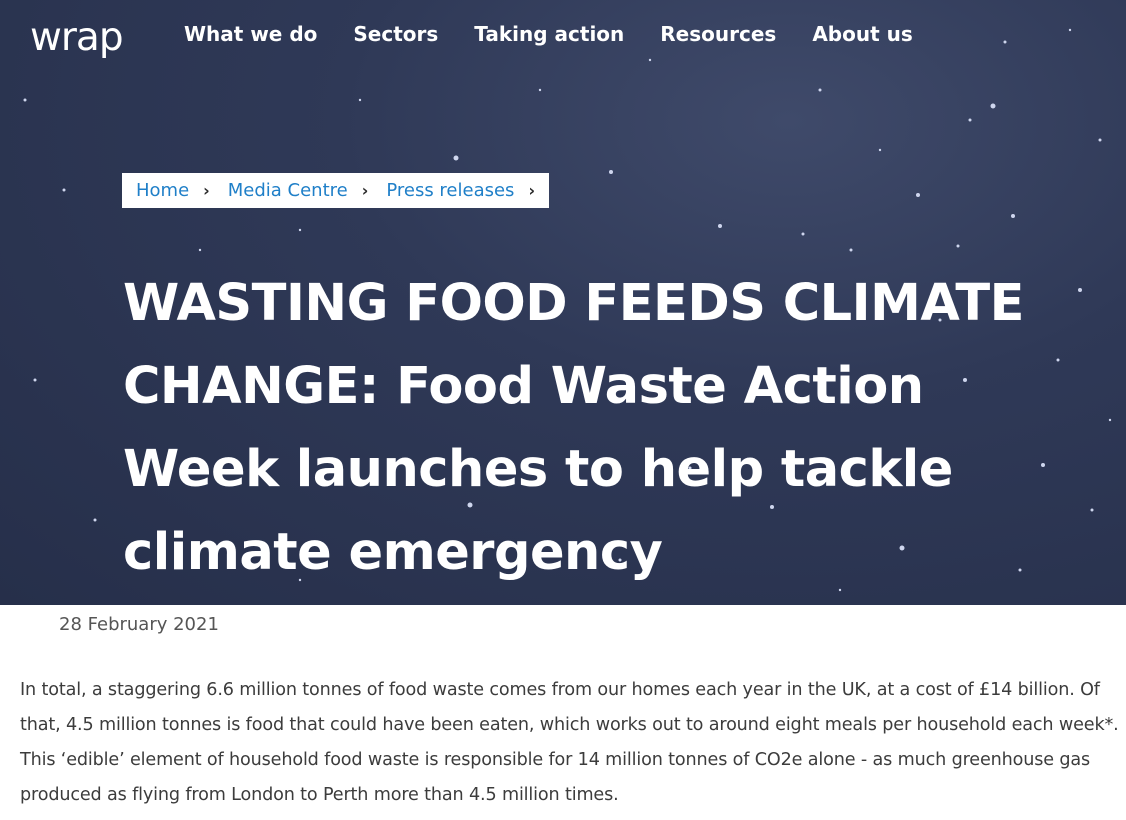 The height and width of the screenshot is (820, 1126). Describe the element at coordinates (139, 624) in the screenshot. I see `publish-date: 28 February 2021` at that location.